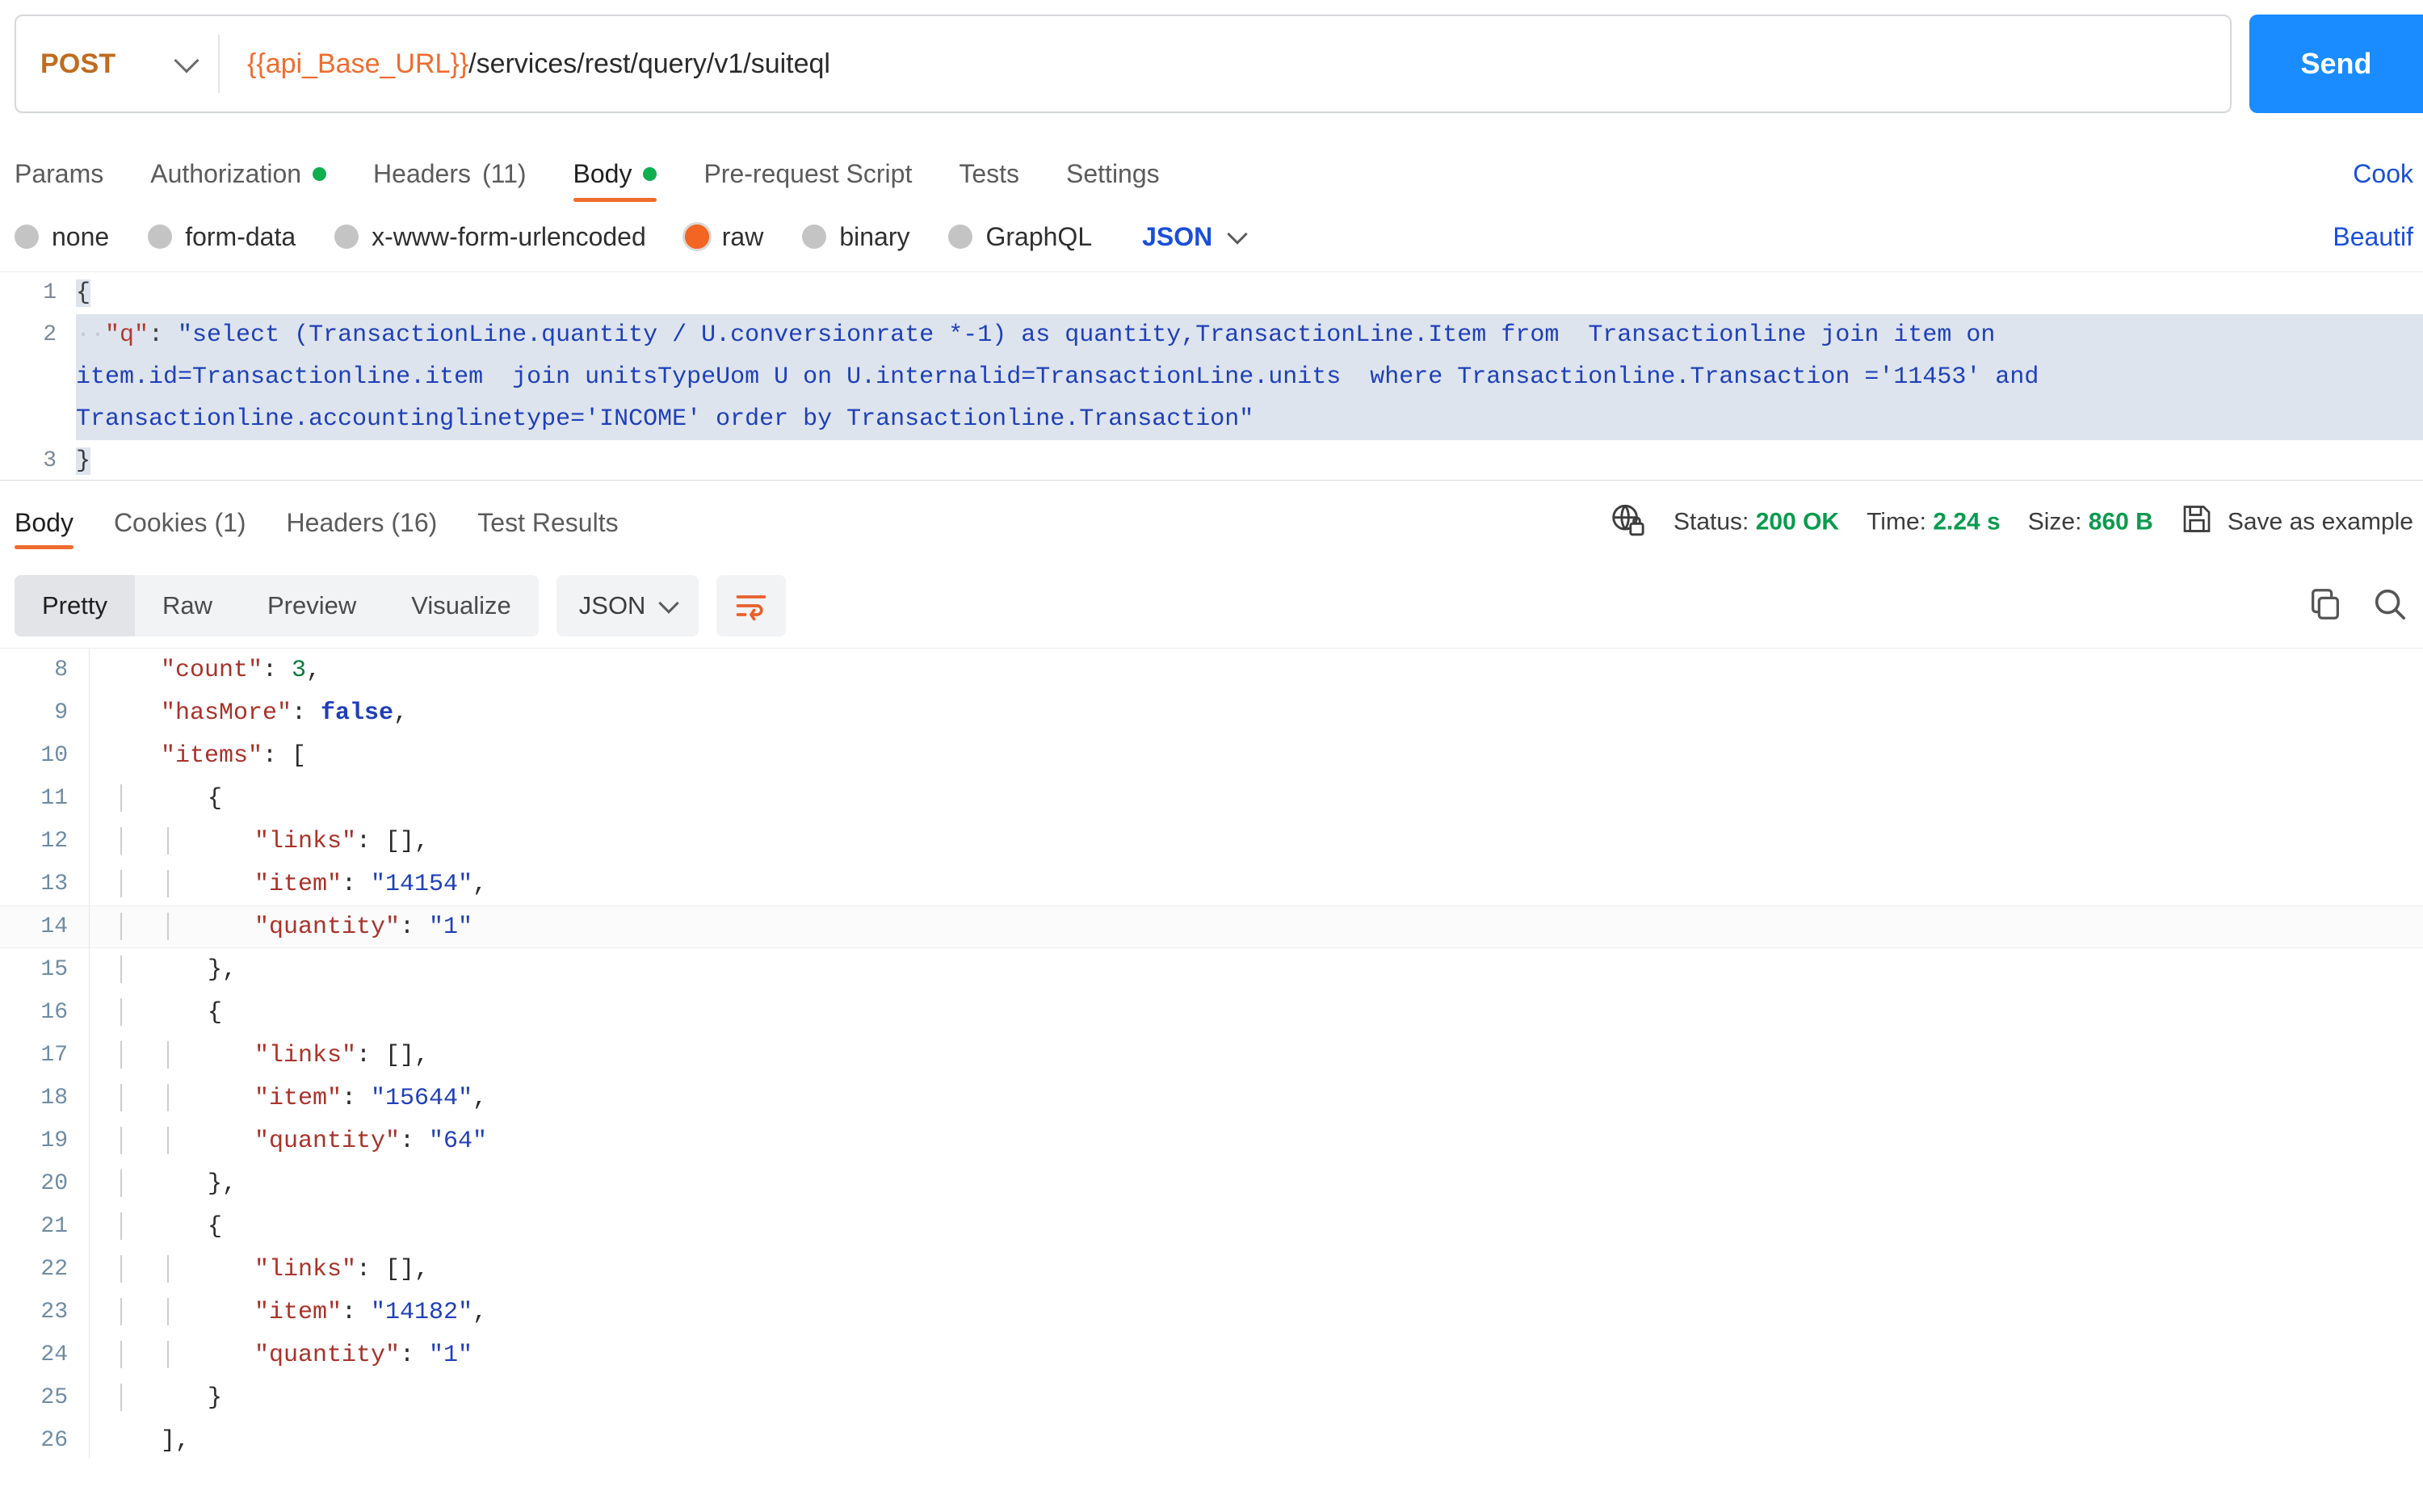 The image size is (2423, 1512). I want to click on response-code-line: 15 │},, so click(1211, 970).